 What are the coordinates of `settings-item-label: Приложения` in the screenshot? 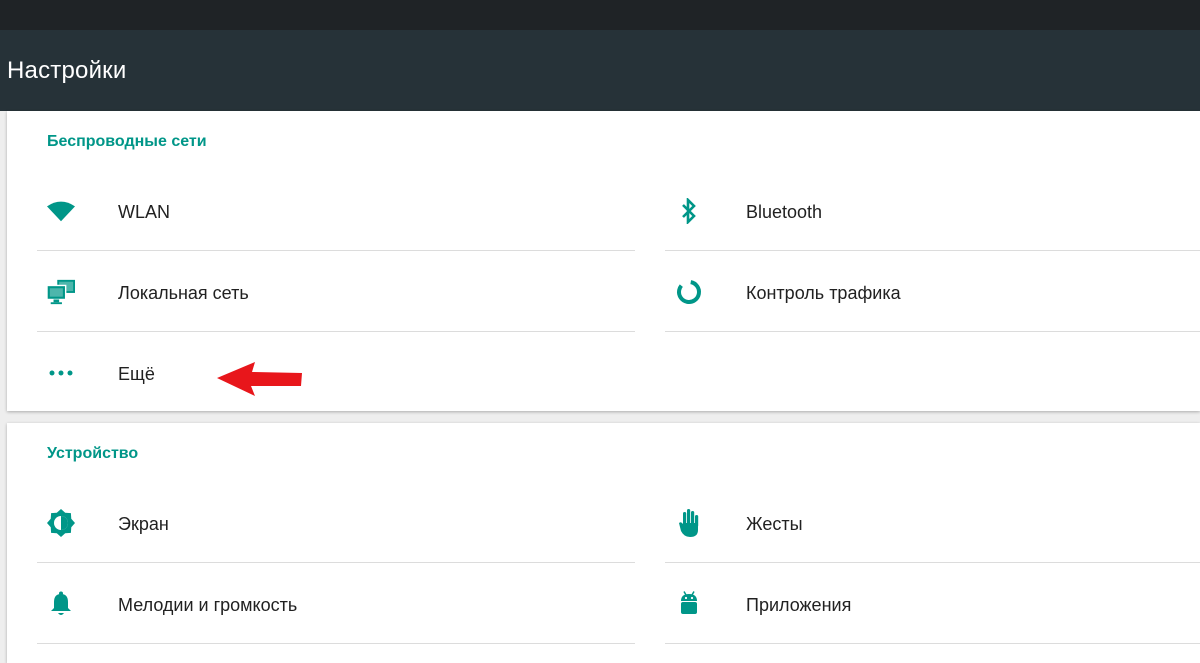 It's located at (799, 605).